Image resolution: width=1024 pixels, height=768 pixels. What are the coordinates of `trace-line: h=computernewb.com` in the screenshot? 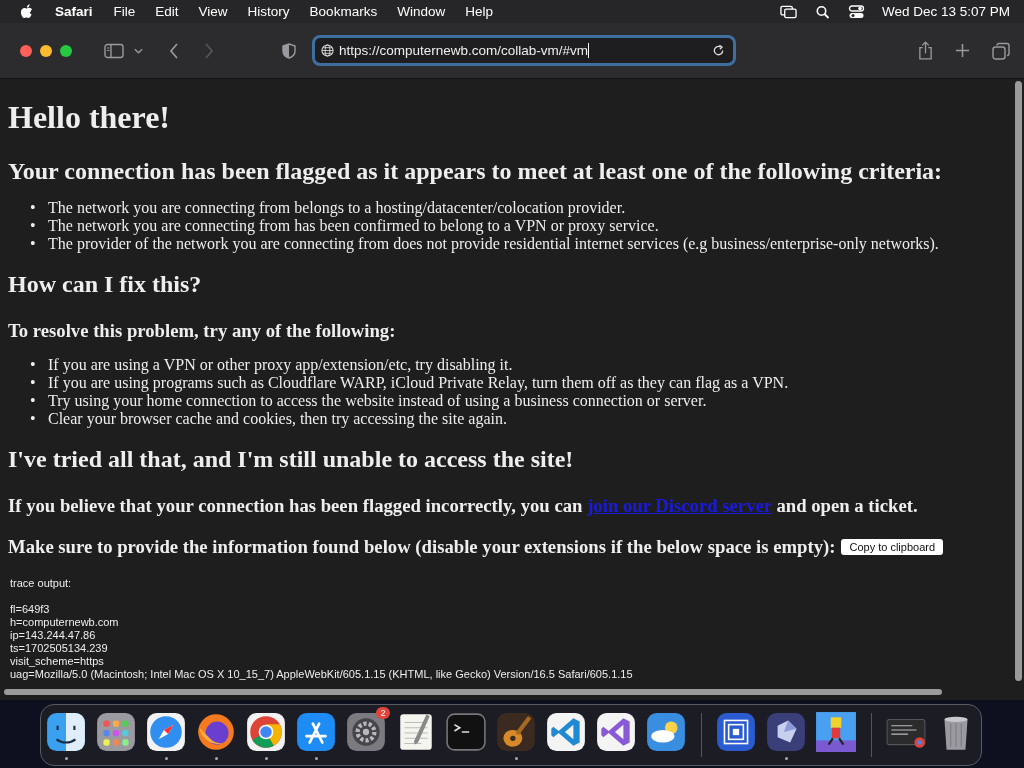 It's located at (65, 622).